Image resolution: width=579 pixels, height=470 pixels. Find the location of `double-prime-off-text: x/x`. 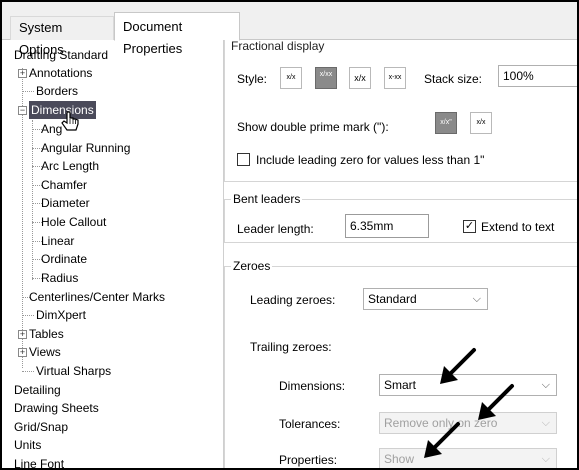

double-prime-off-text: x/x is located at coordinates (481, 122).